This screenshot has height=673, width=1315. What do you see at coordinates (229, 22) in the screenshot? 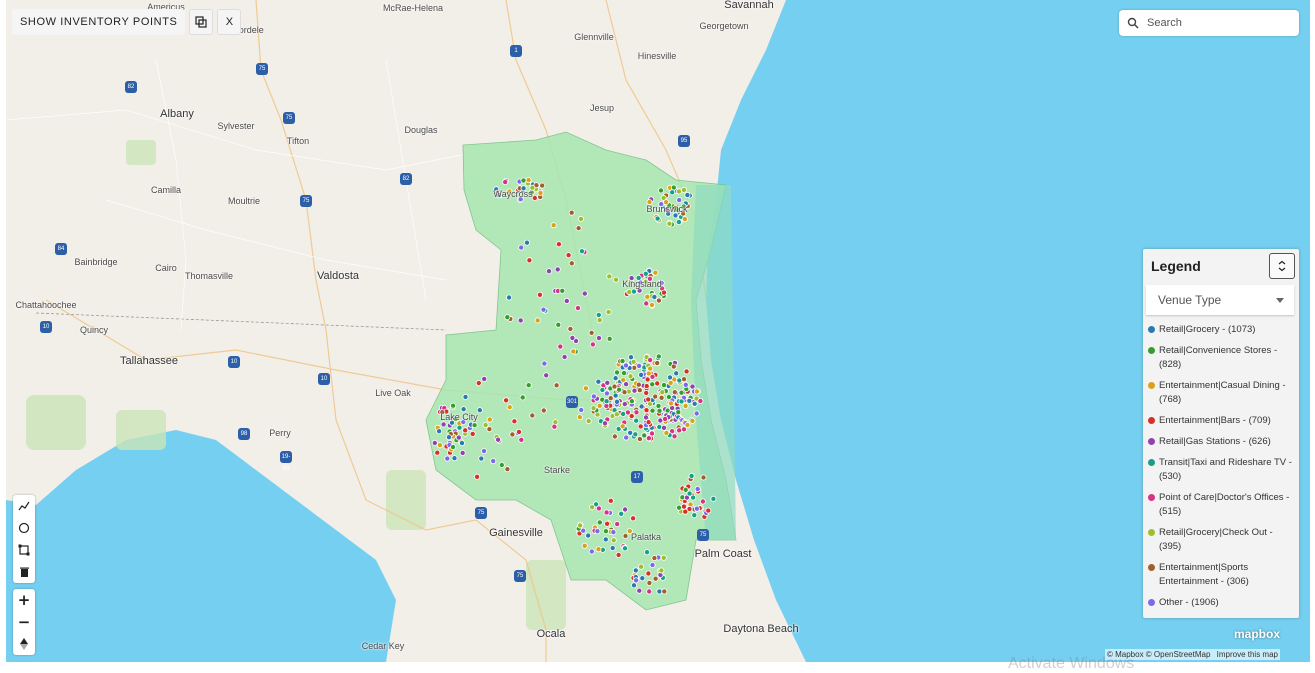
I see `close-button: X` at bounding box center [229, 22].